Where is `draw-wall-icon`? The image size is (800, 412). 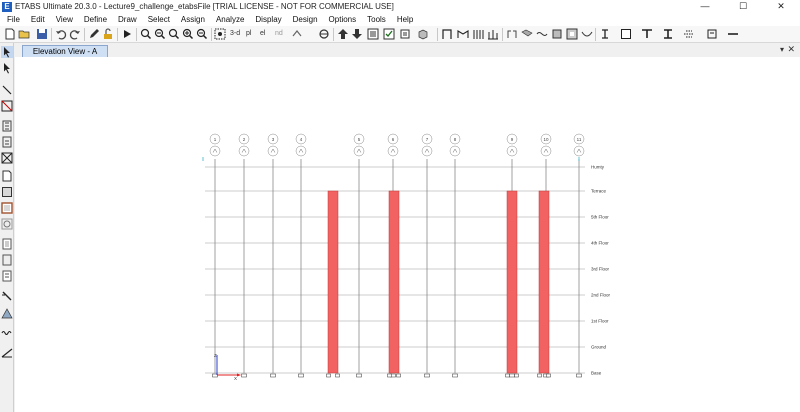 draw-wall-icon is located at coordinates (557, 34).